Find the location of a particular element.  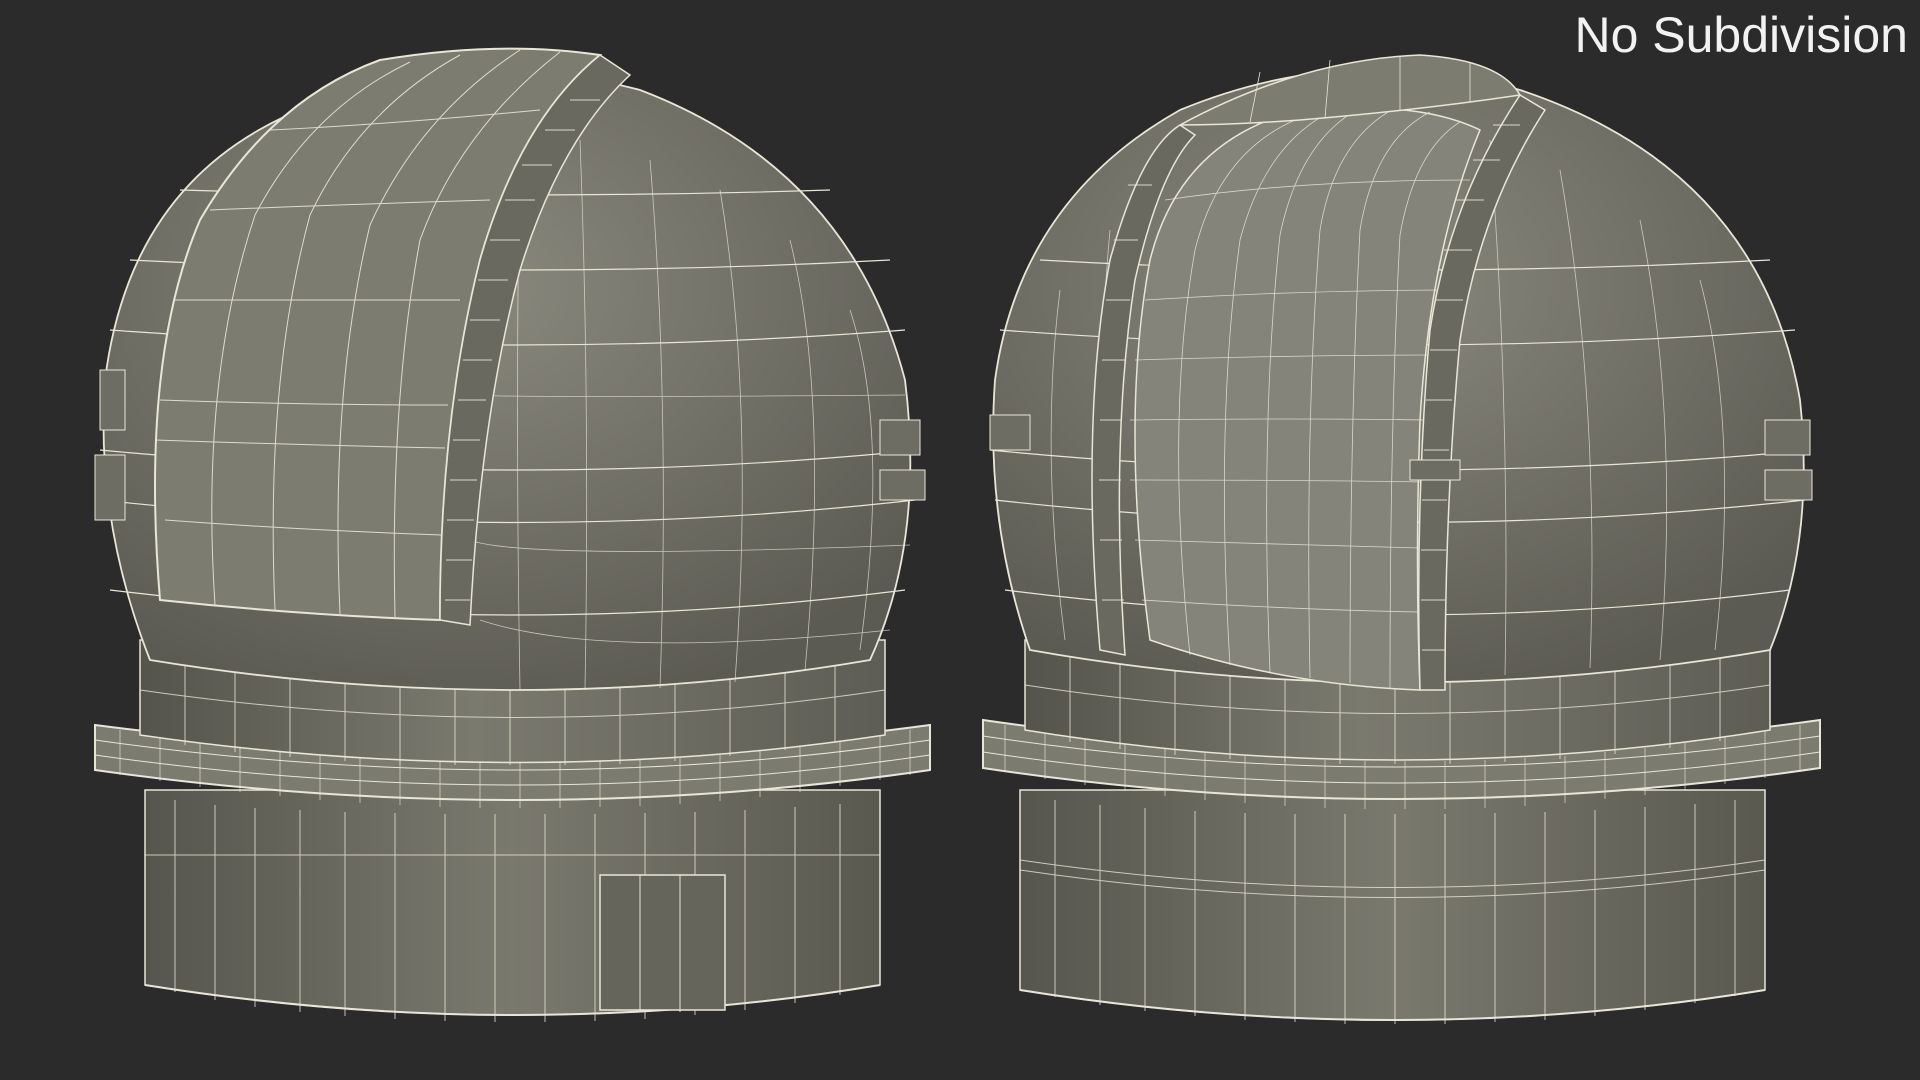

subdivision-label: No Subdivision is located at coordinates (1741, 35).